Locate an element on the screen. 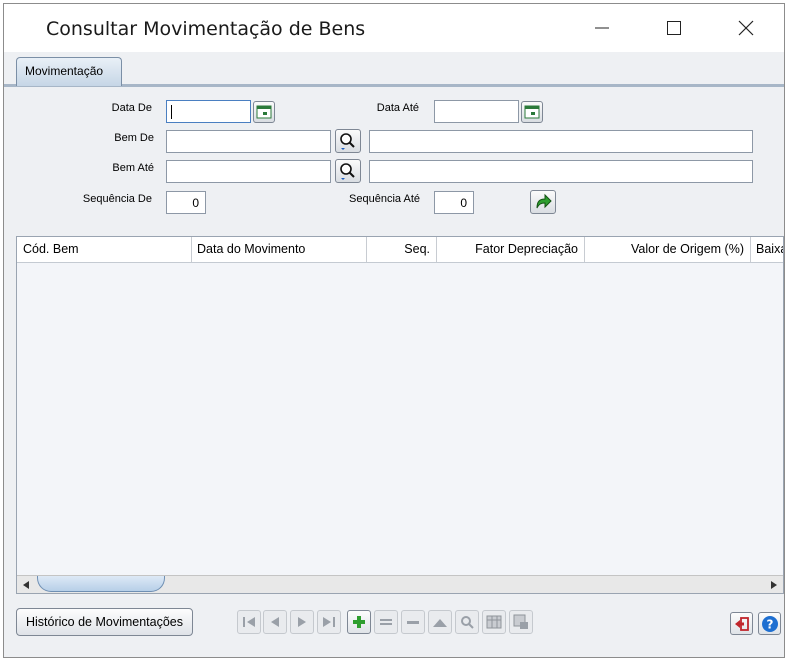  export-icon is located at coordinates (520, 621).